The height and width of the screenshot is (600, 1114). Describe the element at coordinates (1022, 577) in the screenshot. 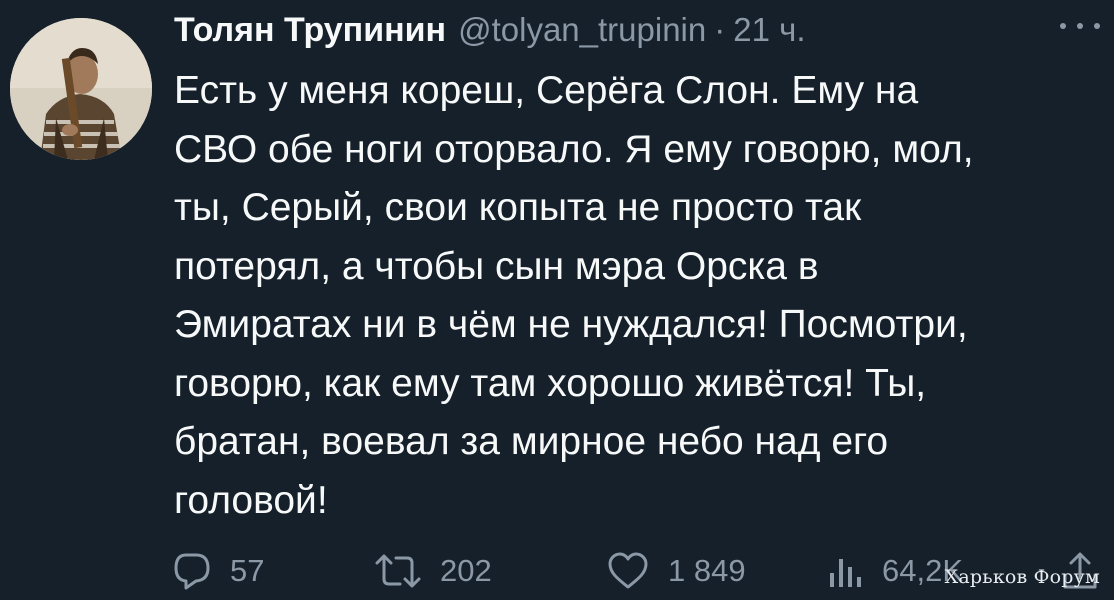

I see `watermark-text: Харьков Форум` at that location.